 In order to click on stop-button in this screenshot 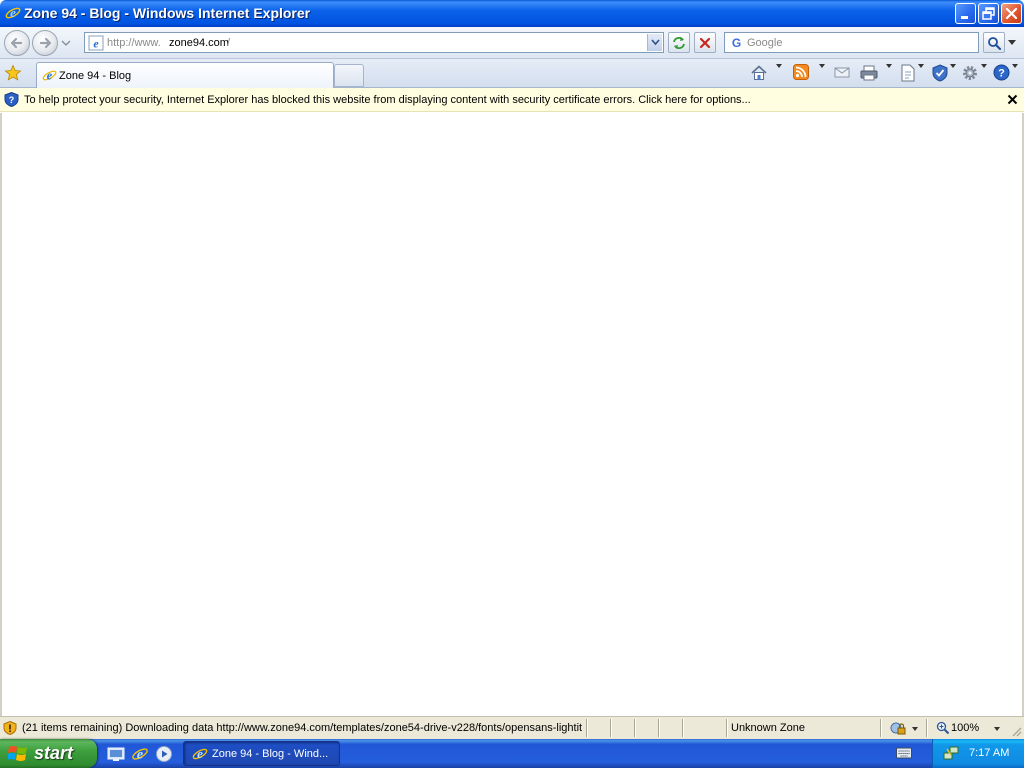, I will do `click(705, 42)`.